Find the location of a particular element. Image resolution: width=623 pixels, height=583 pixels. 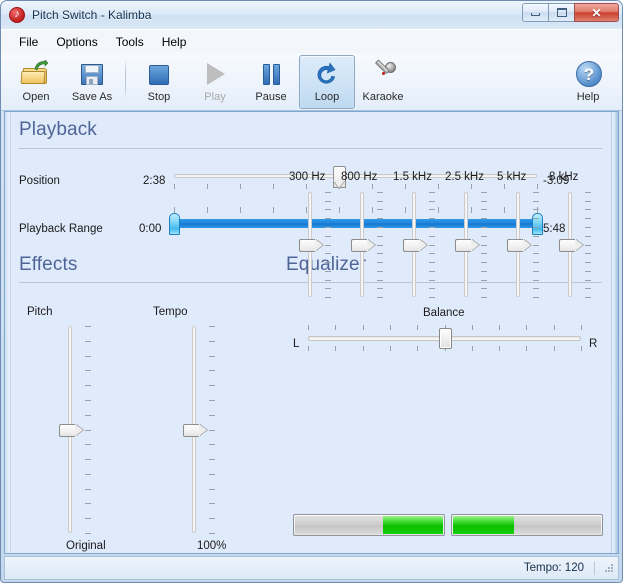

stop-button: Stop is located at coordinates (159, 82).